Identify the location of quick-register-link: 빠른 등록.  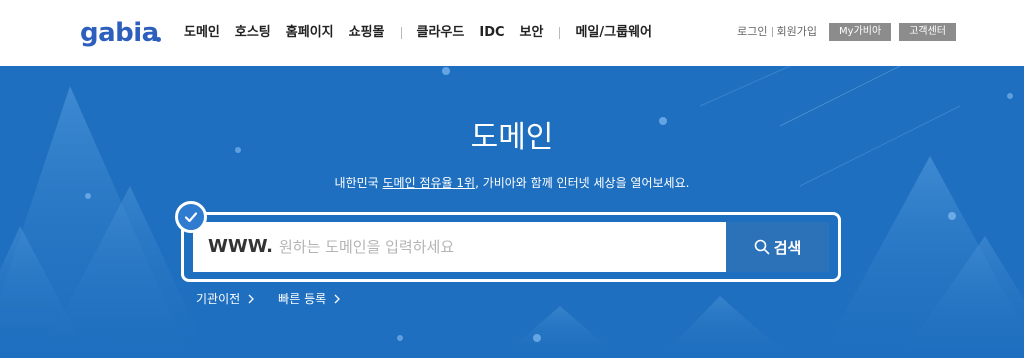
(309, 299).